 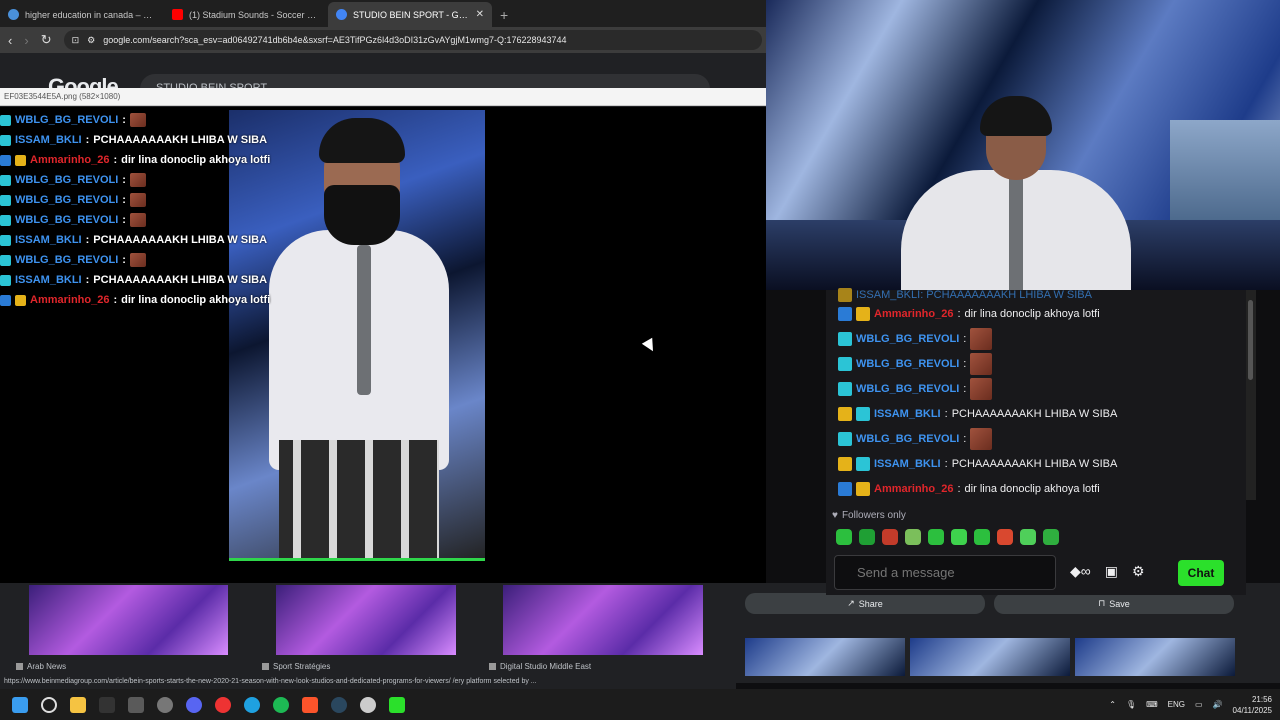 I want to click on send-message-field, so click(x=945, y=572).